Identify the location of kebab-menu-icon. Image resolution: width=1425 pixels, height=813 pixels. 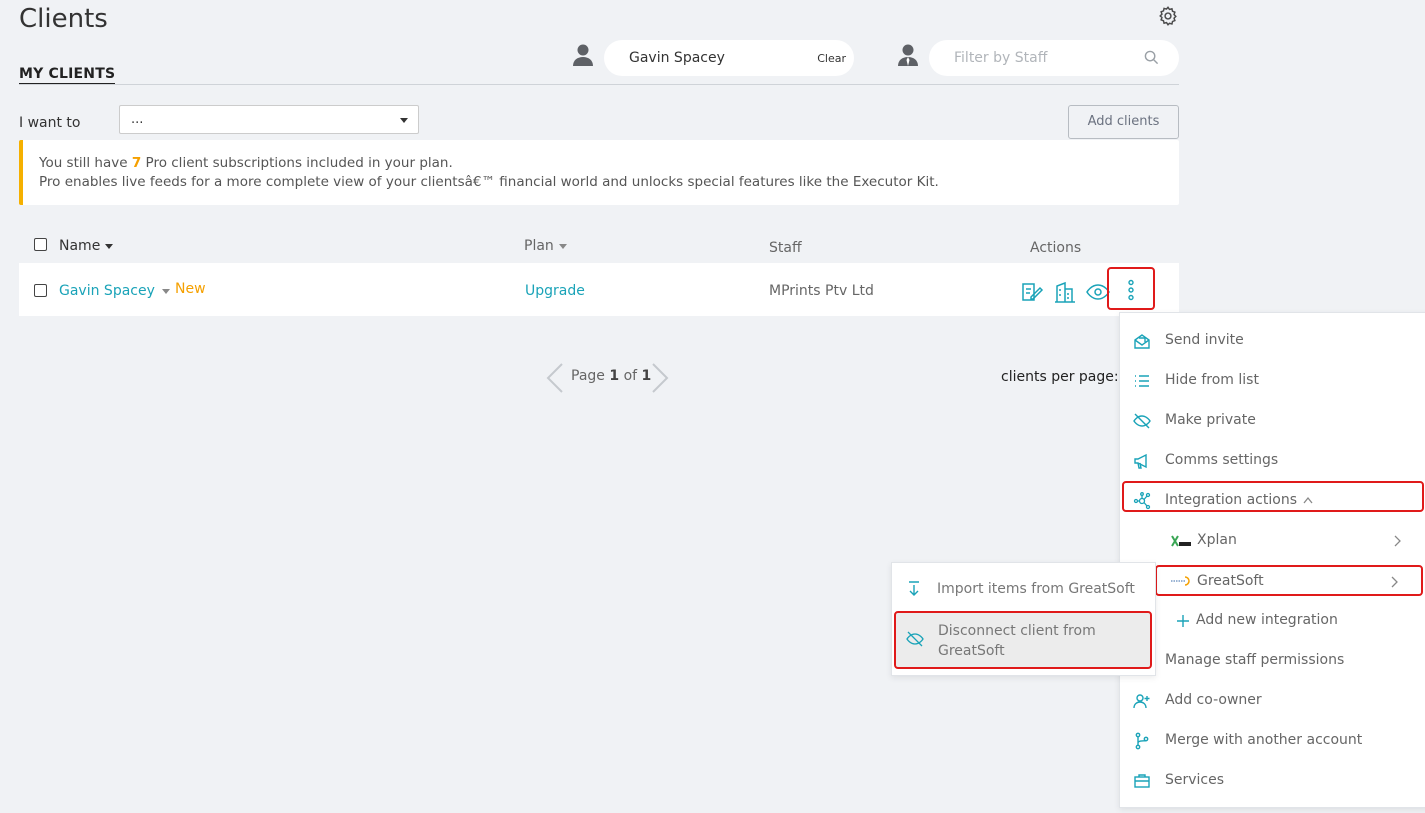
(1131, 290).